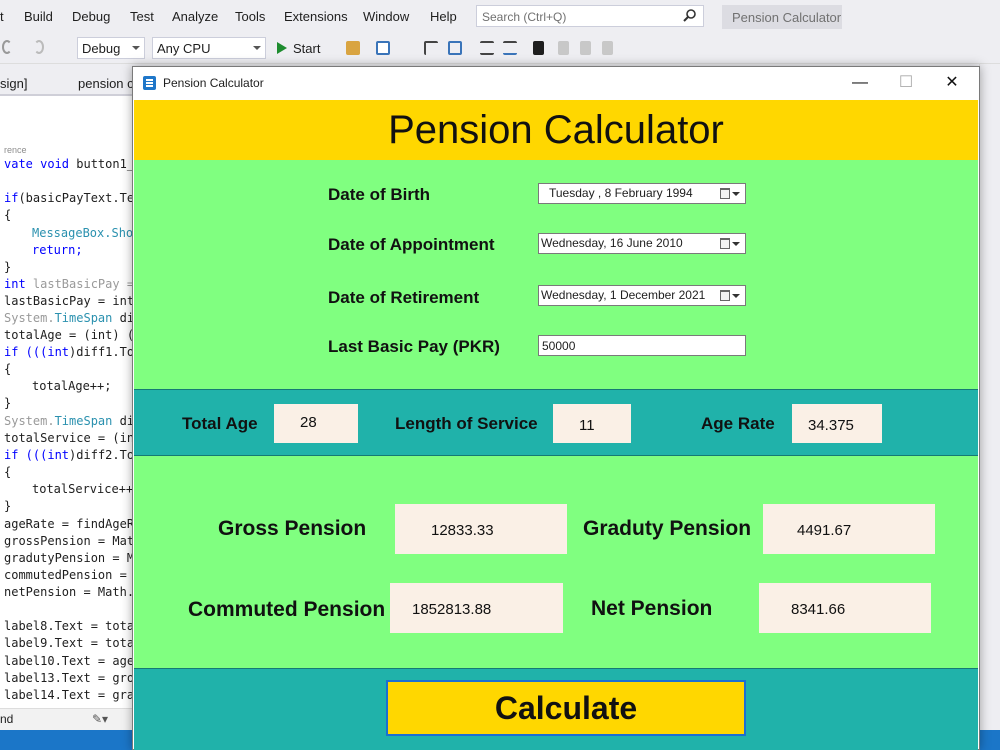 The width and height of the screenshot is (1000, 750). What do you see at coordinates (68, 438) in the screenshot?
I see `code-line: totalService = (in` at bounding box center [68, 438].